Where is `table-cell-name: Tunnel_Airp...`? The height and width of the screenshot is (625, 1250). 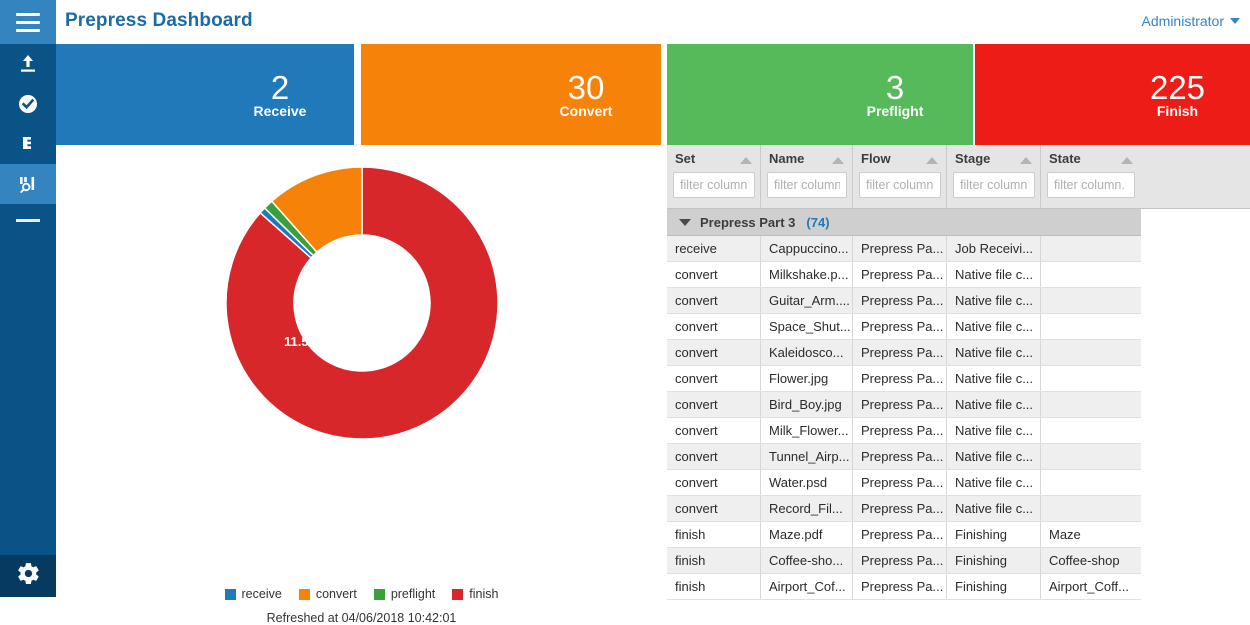 table-cell-name: Tunnel_Airp... is located at coordinates (807, 456).